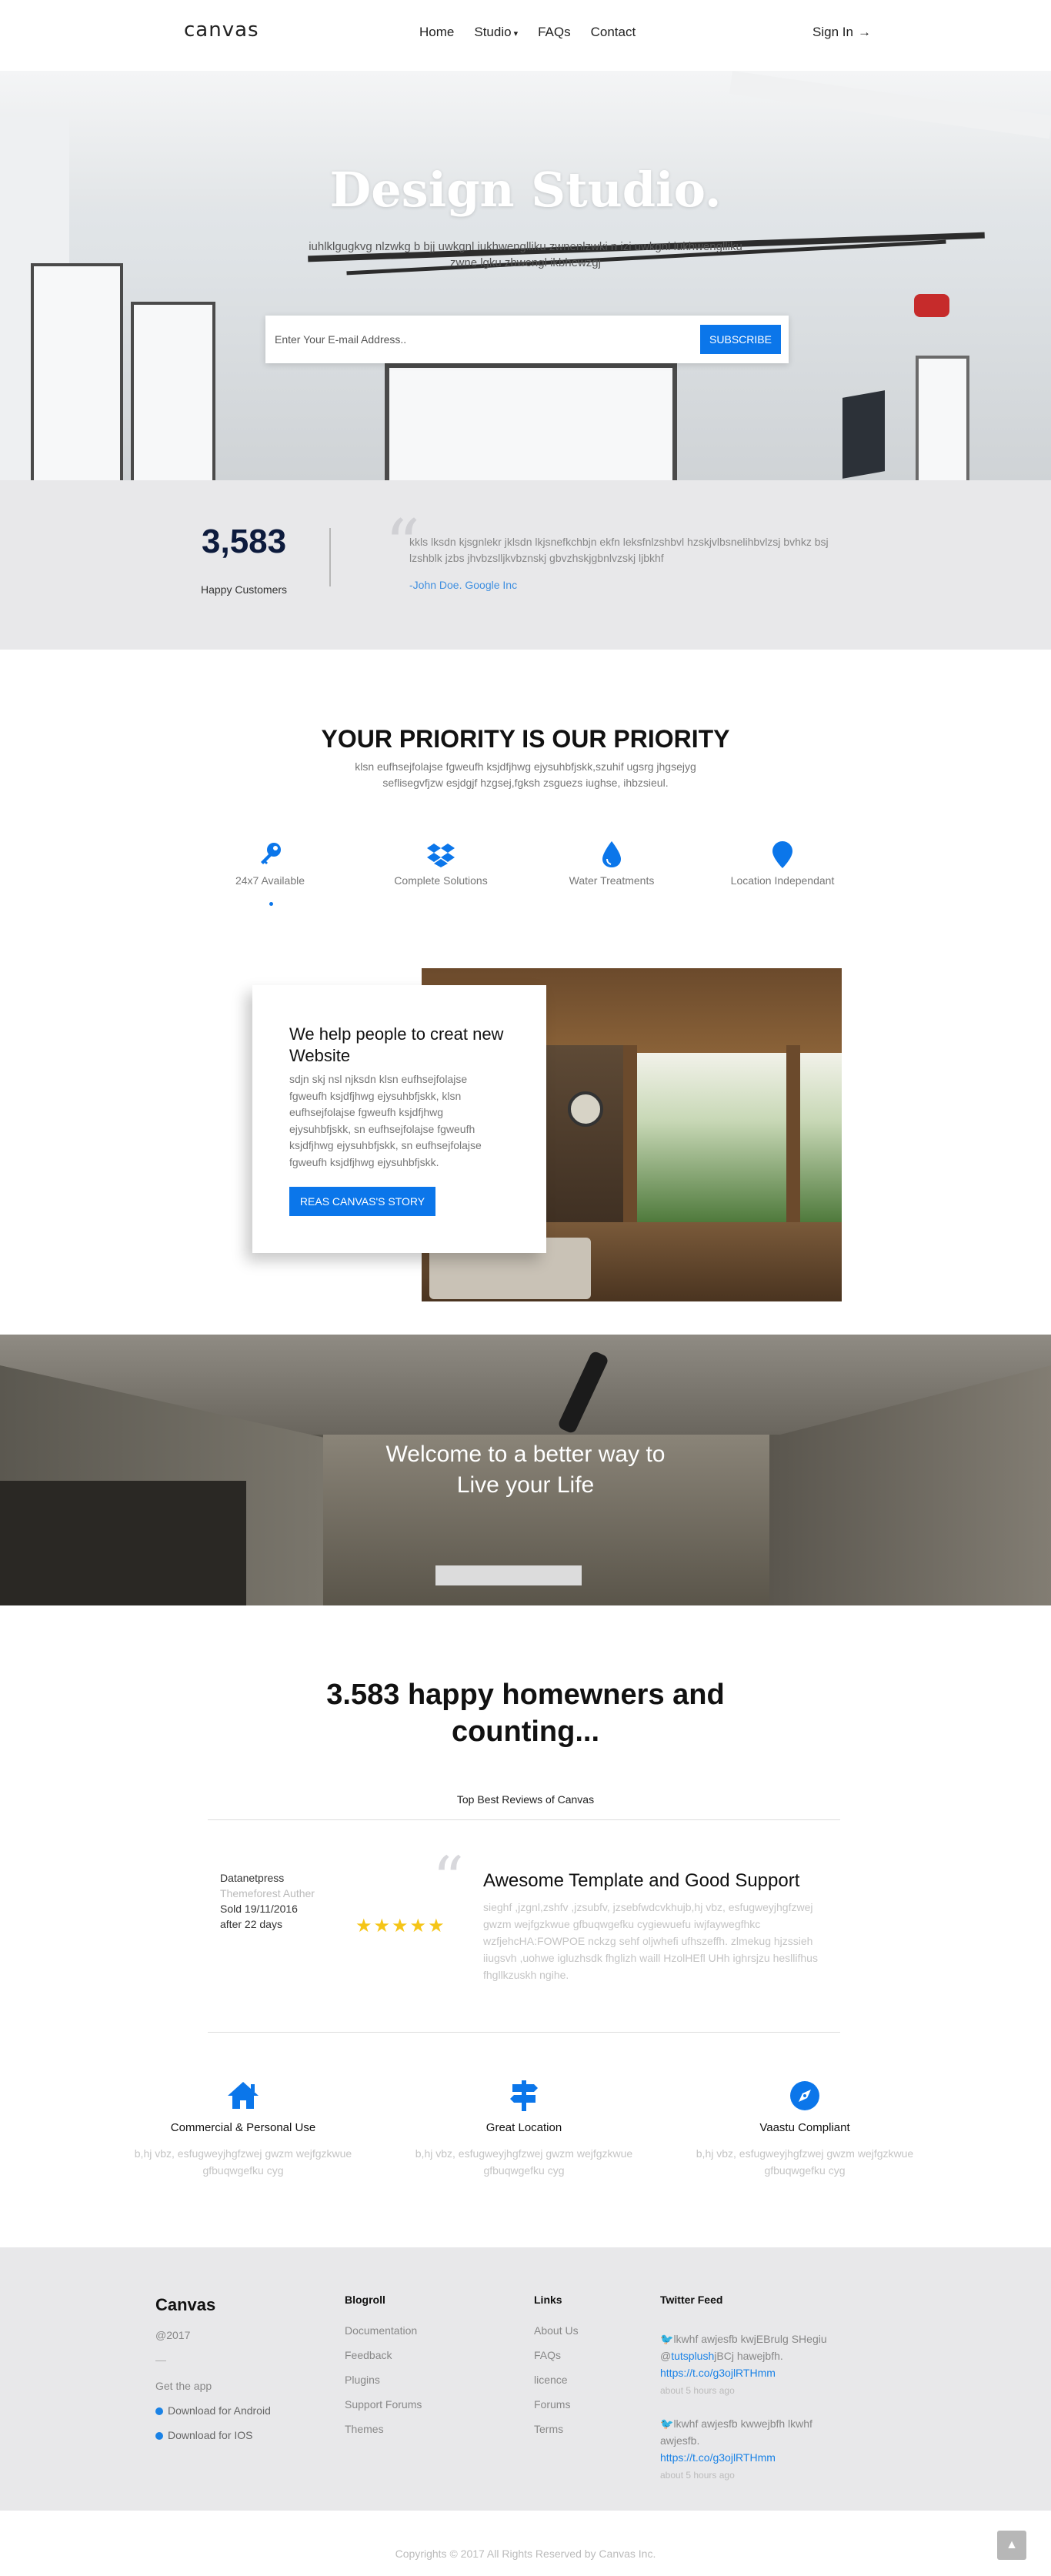 The height and width of the screenshot is (2576, 1051). What do you see at coordinates (482, 339) in the screenshot?
I see `email-field` at bounding box center [482, 339].